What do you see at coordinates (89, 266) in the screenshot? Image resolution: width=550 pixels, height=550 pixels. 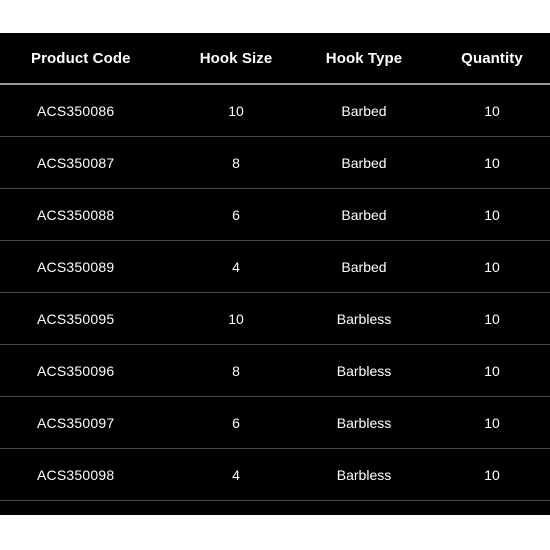 I see `cell-product-code: ACS350089` at bounding box center [89, 266].